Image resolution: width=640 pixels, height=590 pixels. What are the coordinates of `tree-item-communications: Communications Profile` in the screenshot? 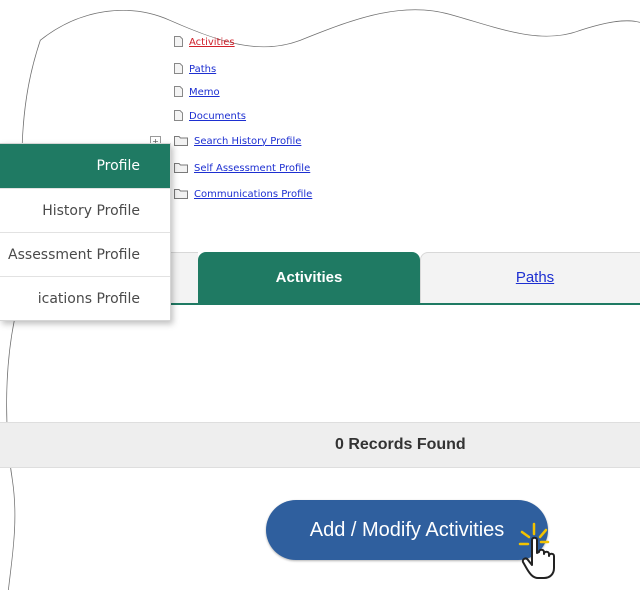 It's located at (243, 193).